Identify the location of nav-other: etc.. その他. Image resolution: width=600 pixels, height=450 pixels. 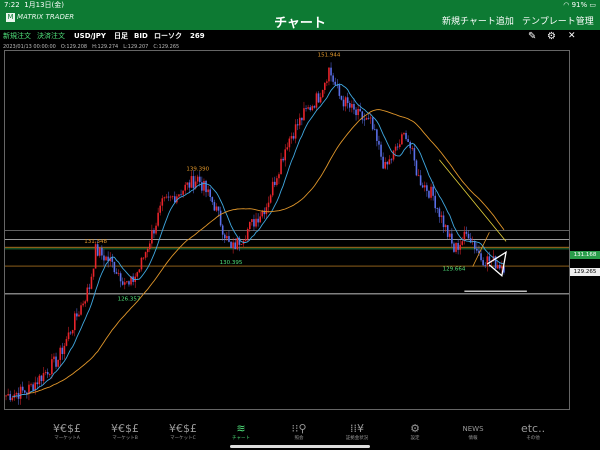
(533, 432).